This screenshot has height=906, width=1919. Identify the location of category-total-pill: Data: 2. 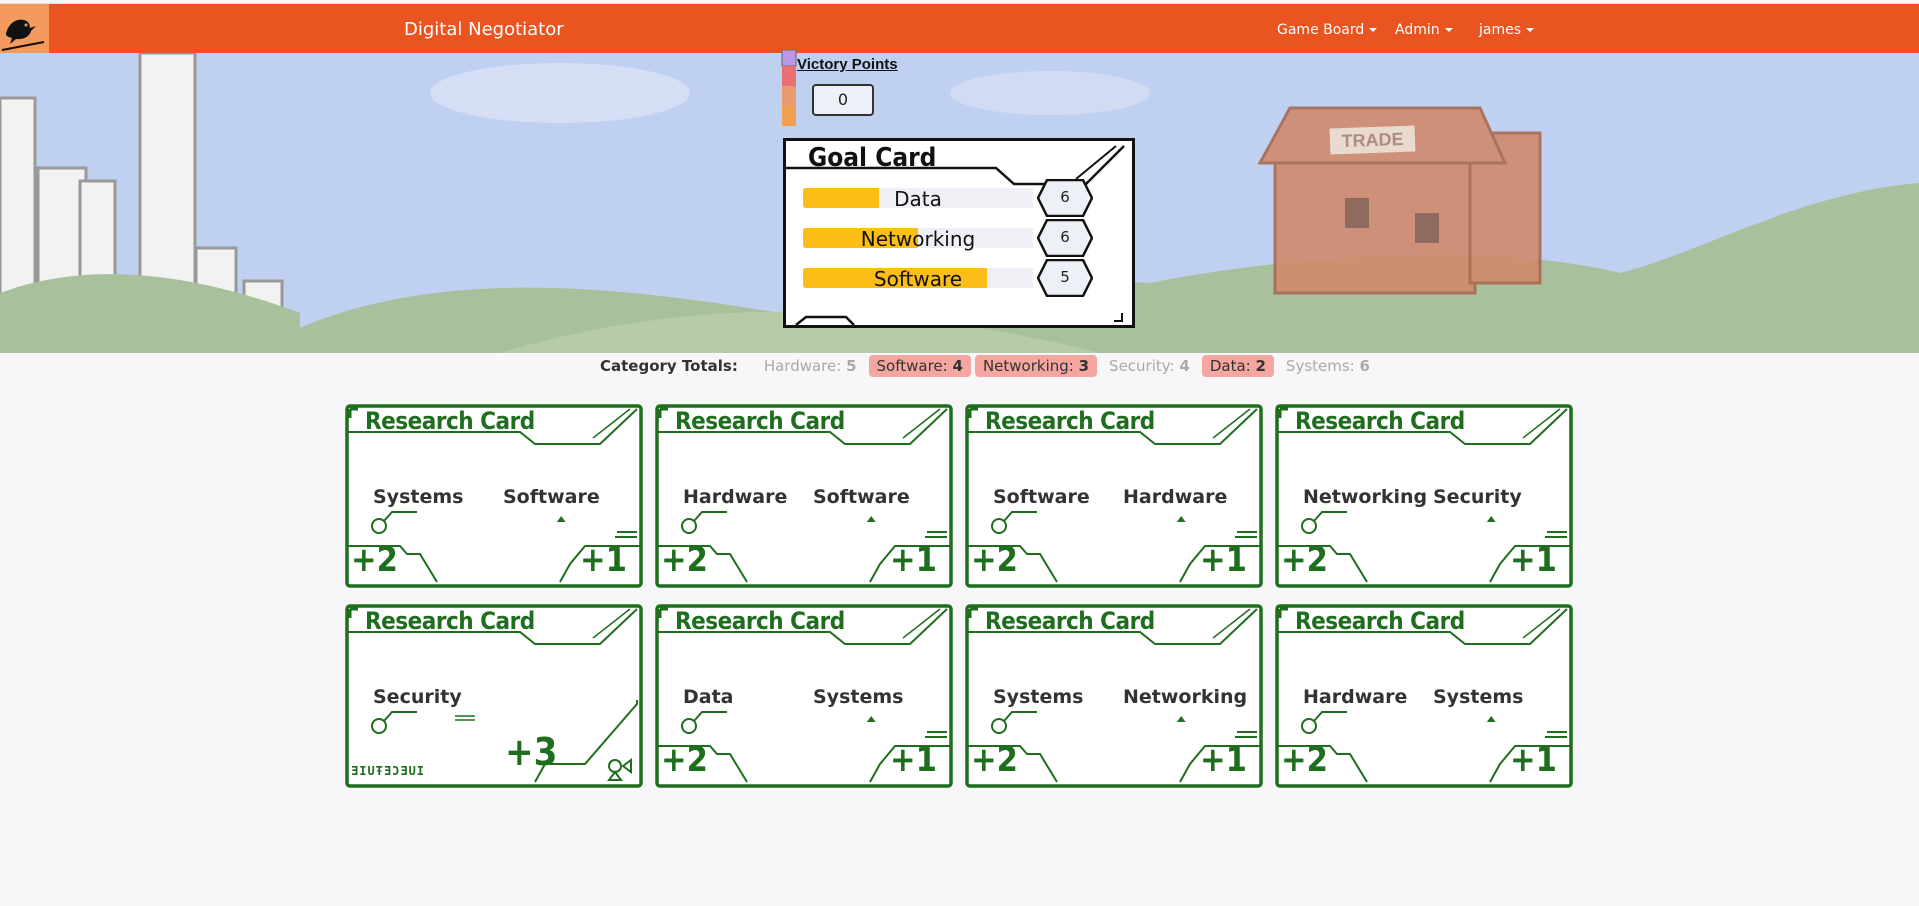
(1237, 366).